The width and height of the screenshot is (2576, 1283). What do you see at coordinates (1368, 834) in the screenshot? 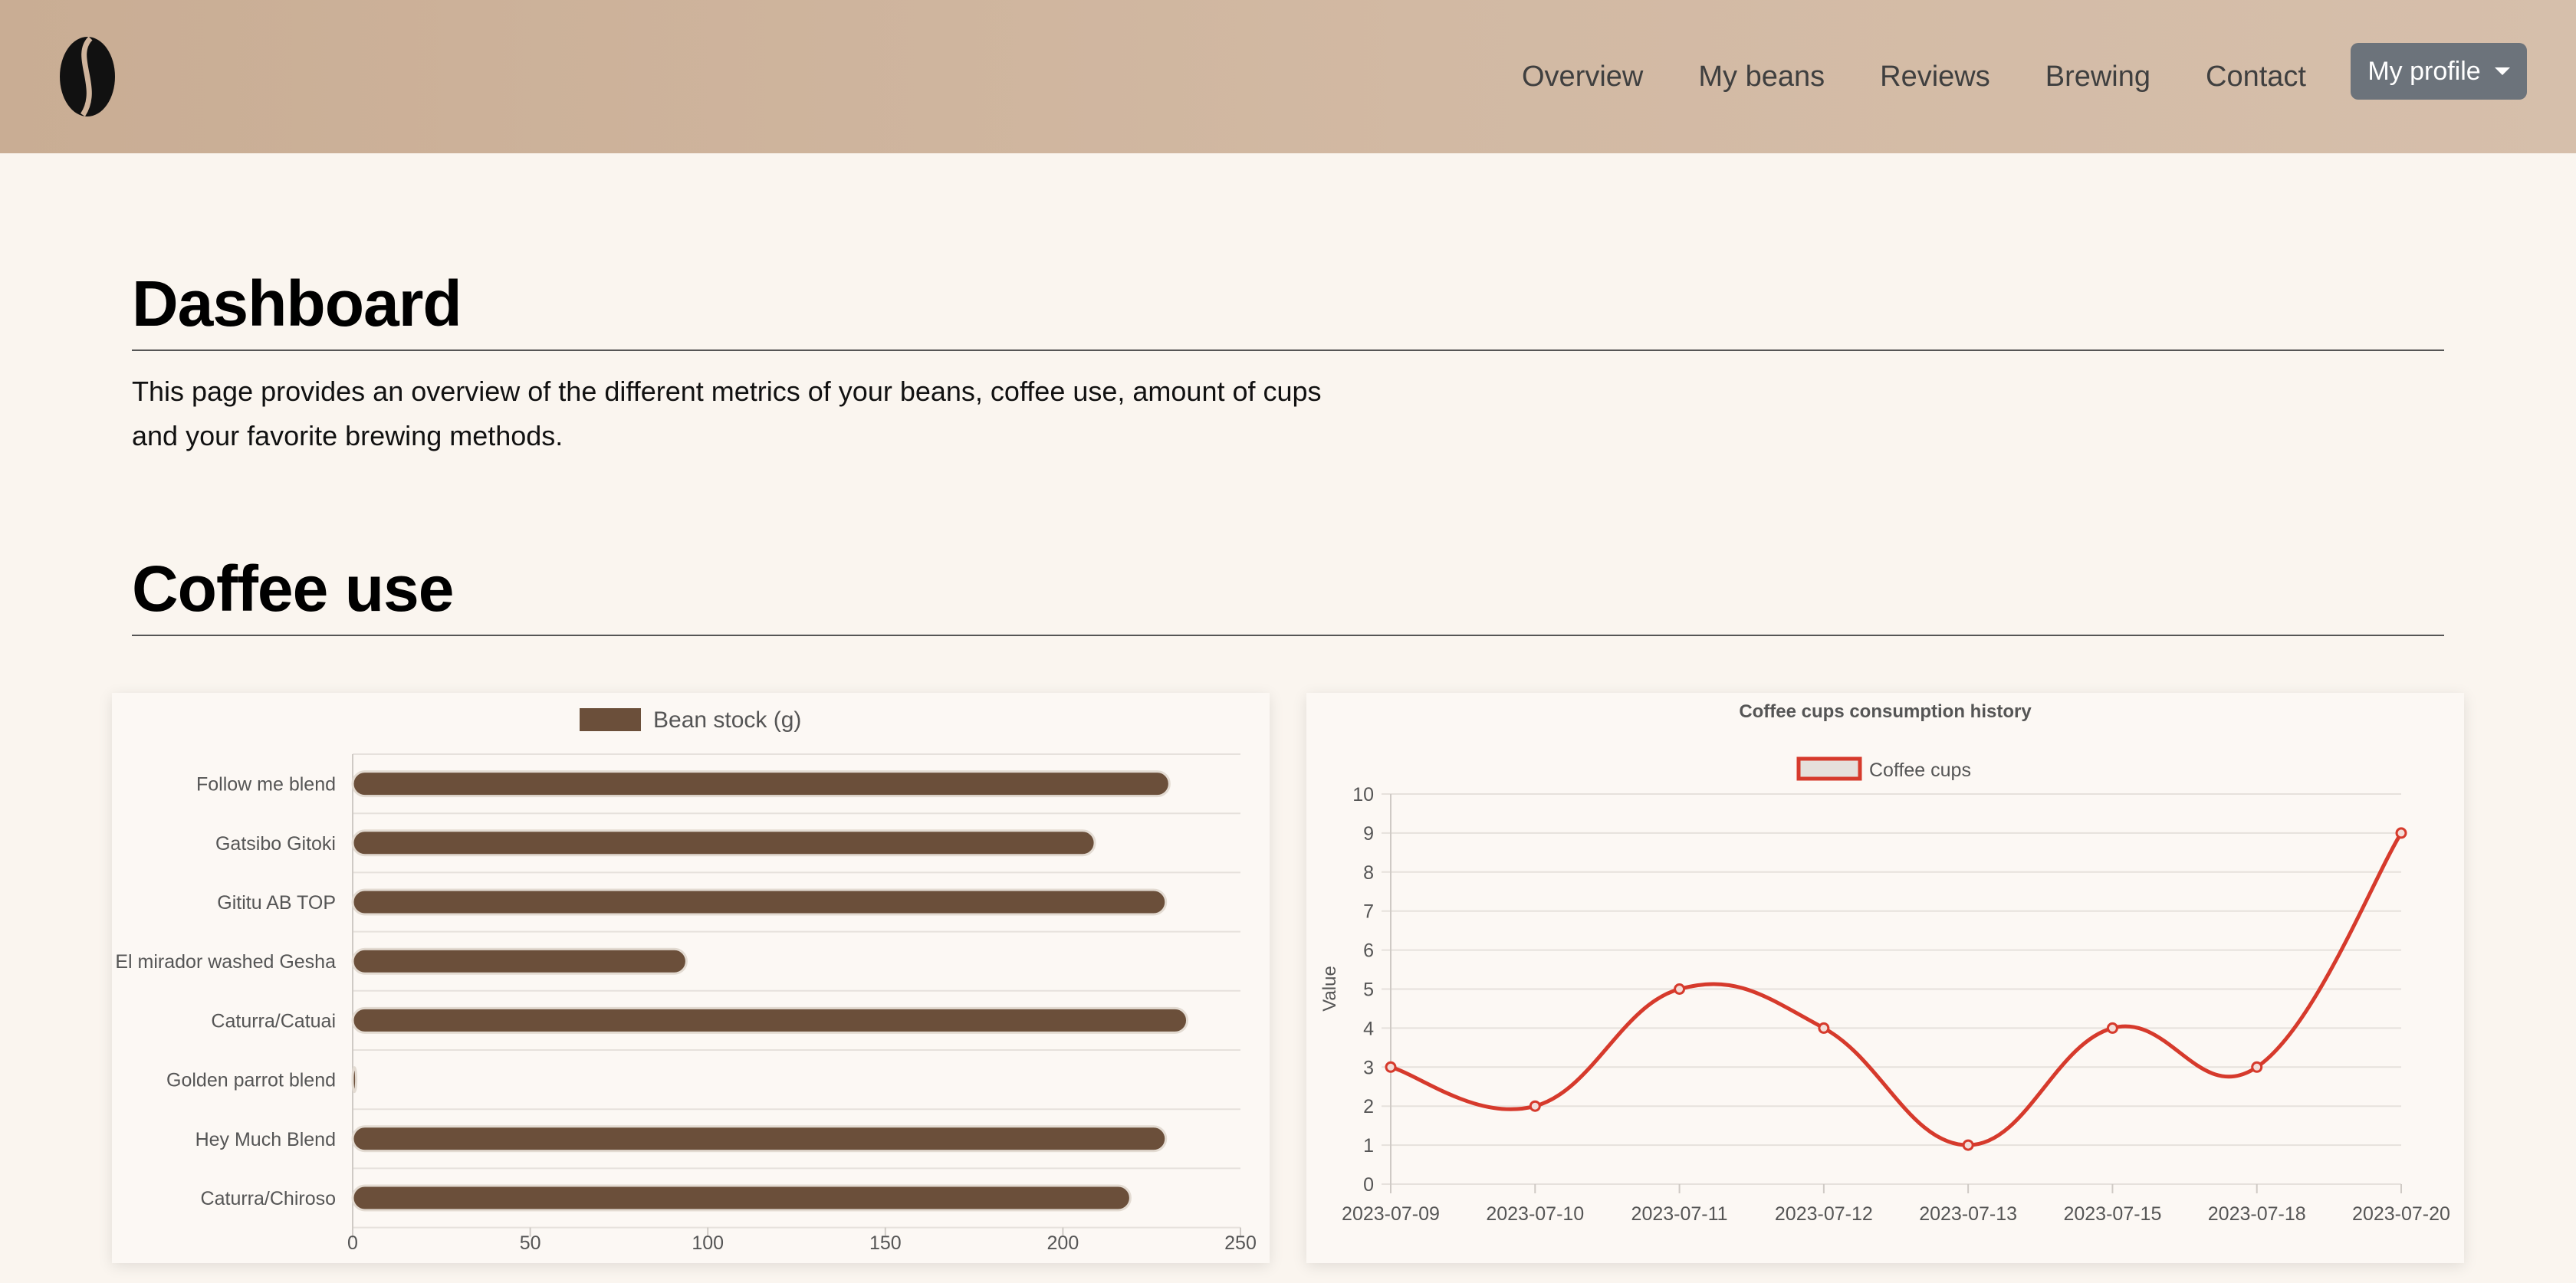
I see `y-tick-label: 9` at bounding box center [1368, 834].